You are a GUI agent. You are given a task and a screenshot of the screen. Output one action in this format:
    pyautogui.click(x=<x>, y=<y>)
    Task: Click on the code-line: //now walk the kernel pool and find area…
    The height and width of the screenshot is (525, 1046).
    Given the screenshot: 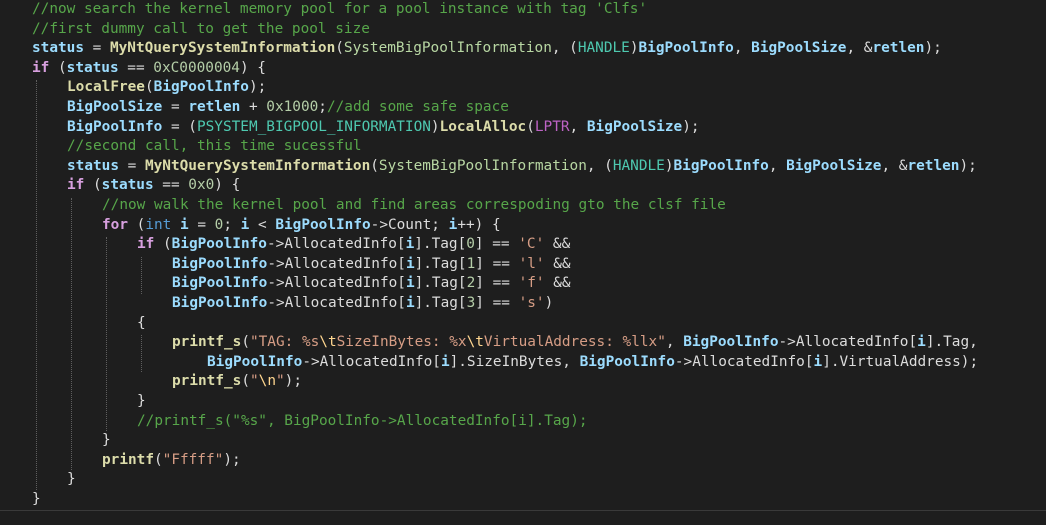 What is the action you would take?
    pyautogui.click(x=414, y=206)
    